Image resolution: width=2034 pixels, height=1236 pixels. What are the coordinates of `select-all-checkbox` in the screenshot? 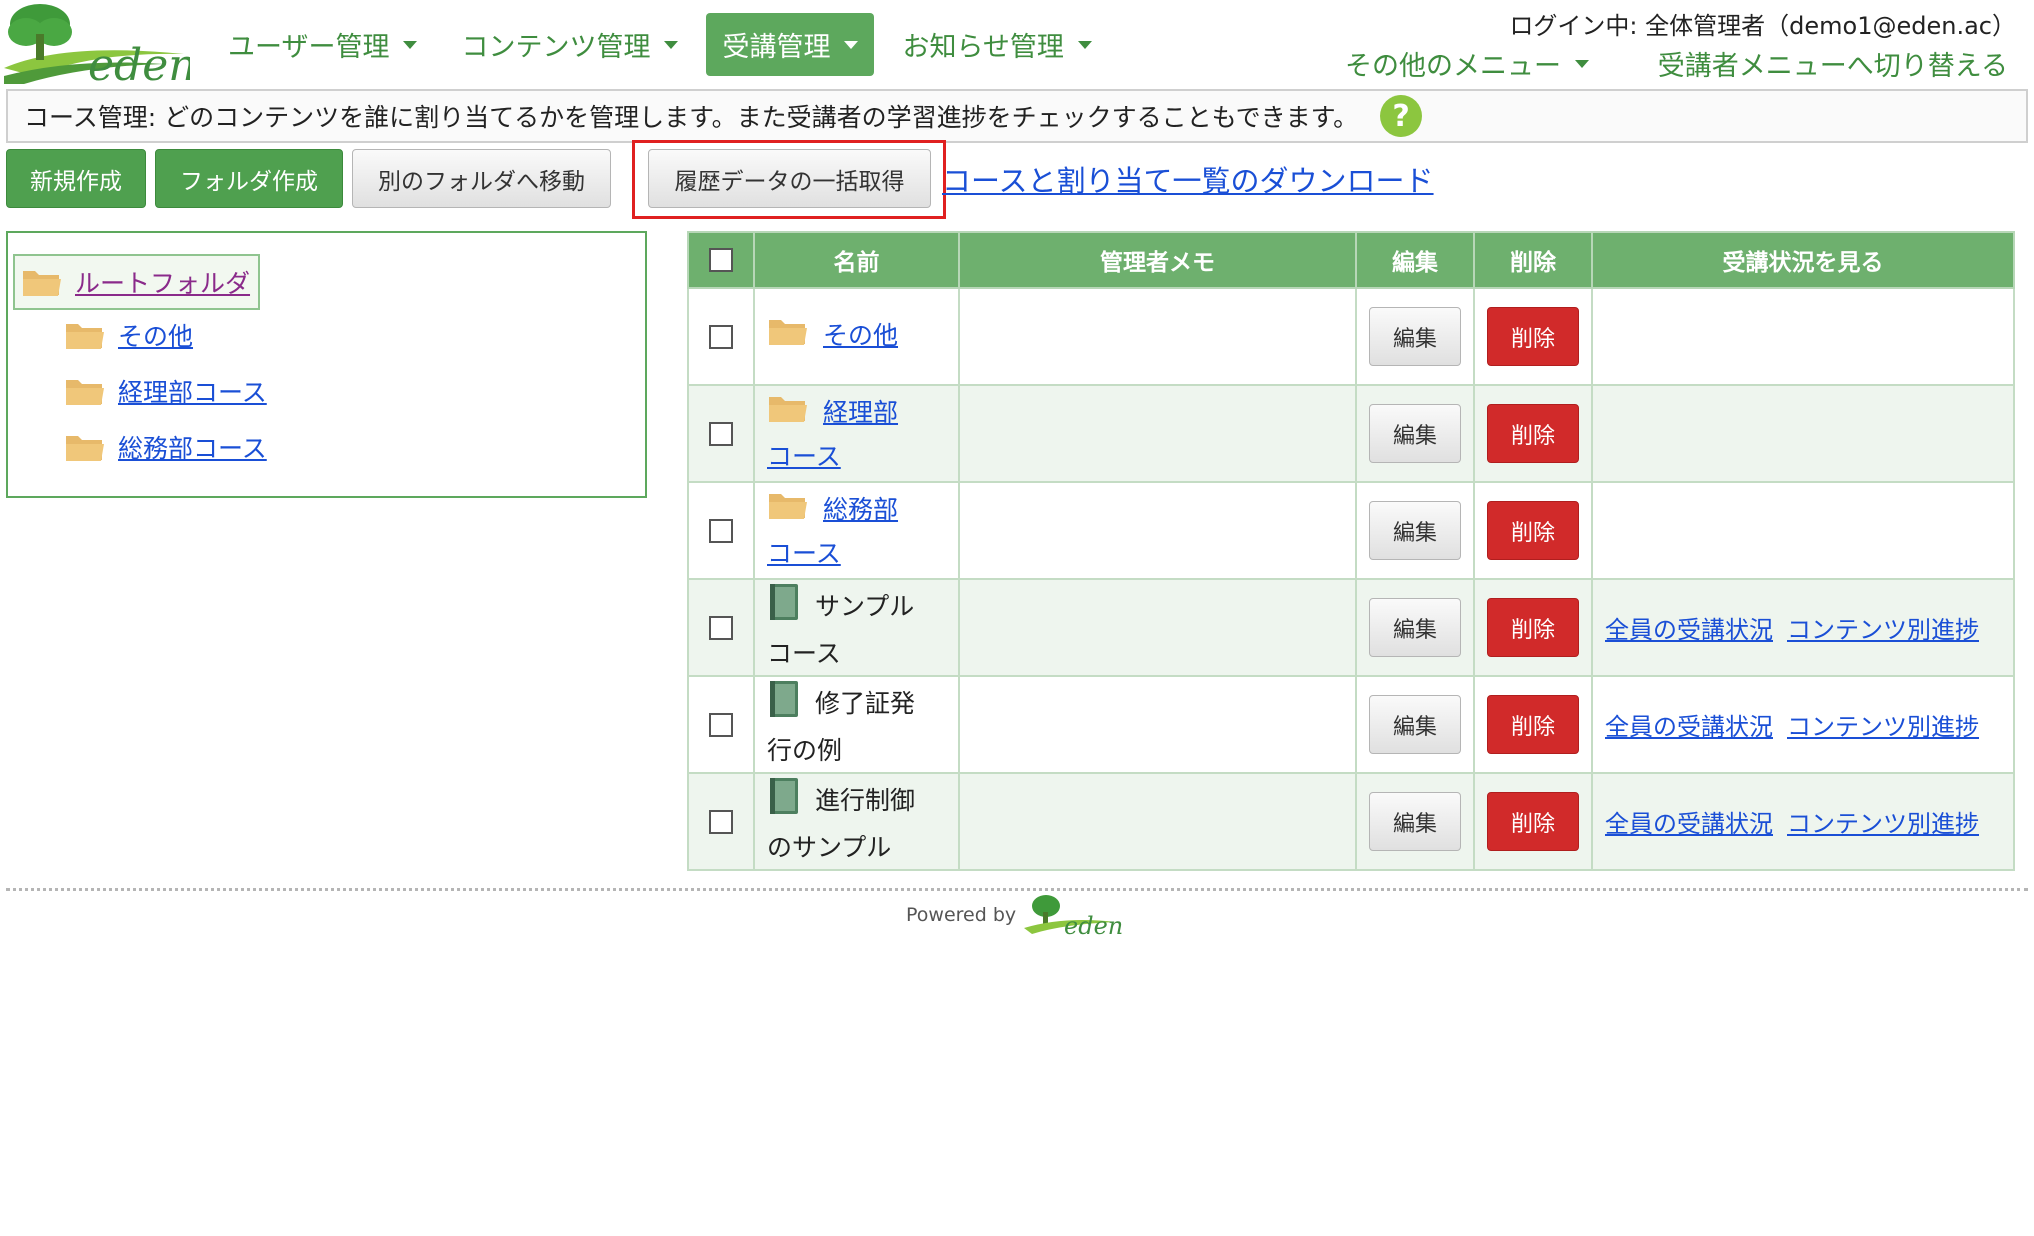 It's located at (721, 260).